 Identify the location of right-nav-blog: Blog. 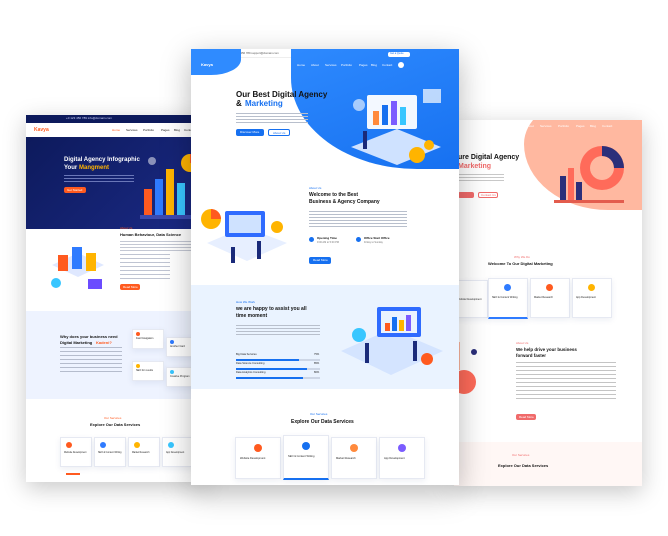
(593, 126).